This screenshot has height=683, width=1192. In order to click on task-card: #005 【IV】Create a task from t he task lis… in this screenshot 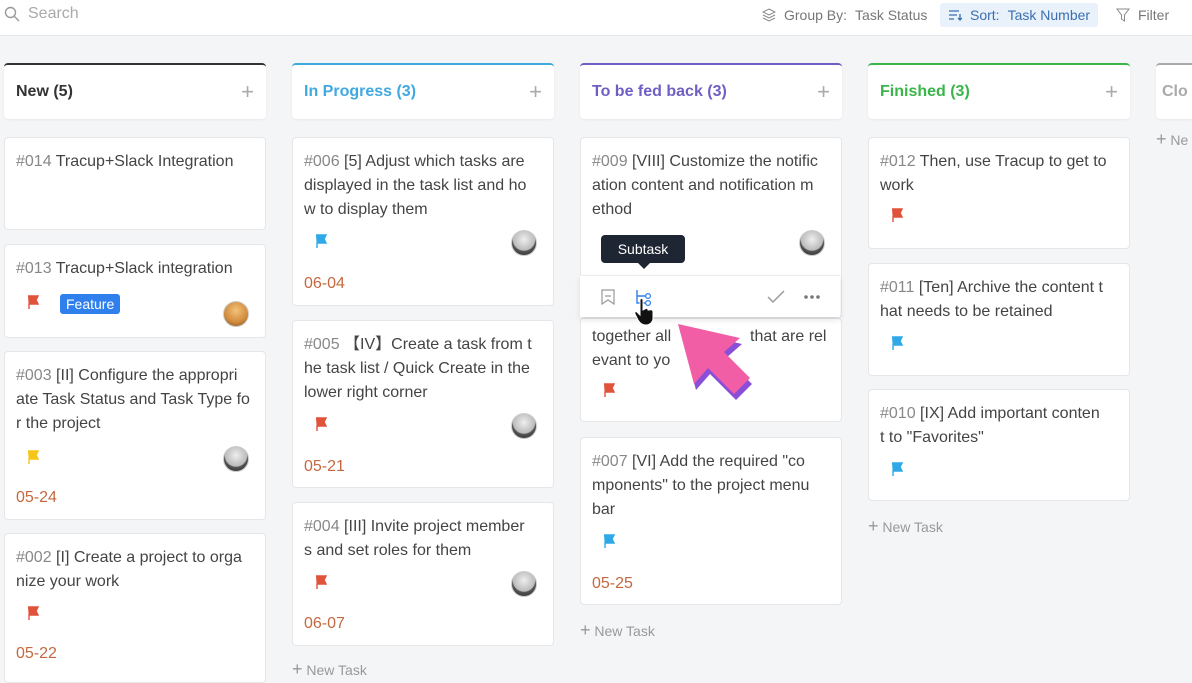, I will do `click(423, 404)`.